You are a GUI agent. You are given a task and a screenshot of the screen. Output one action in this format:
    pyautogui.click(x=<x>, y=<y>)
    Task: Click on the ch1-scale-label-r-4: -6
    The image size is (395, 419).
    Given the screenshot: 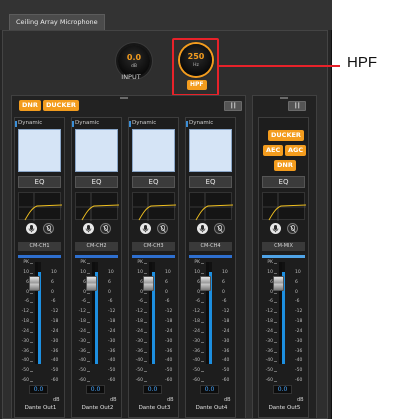 What is the action you would take?
    pyautogui.click(x=53, y=302)
    